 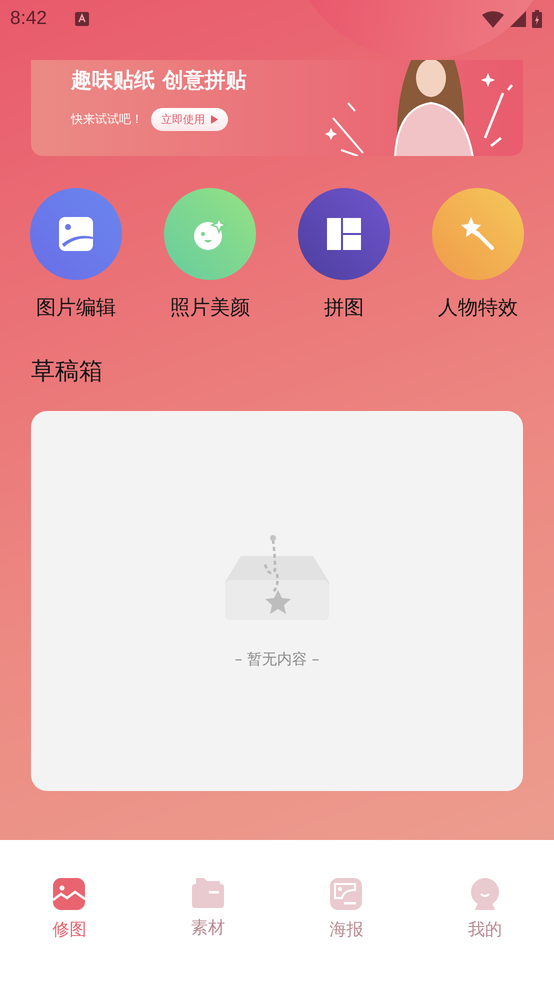 I want to click on feature-label: 人物特效, so click(x=478, y=307).